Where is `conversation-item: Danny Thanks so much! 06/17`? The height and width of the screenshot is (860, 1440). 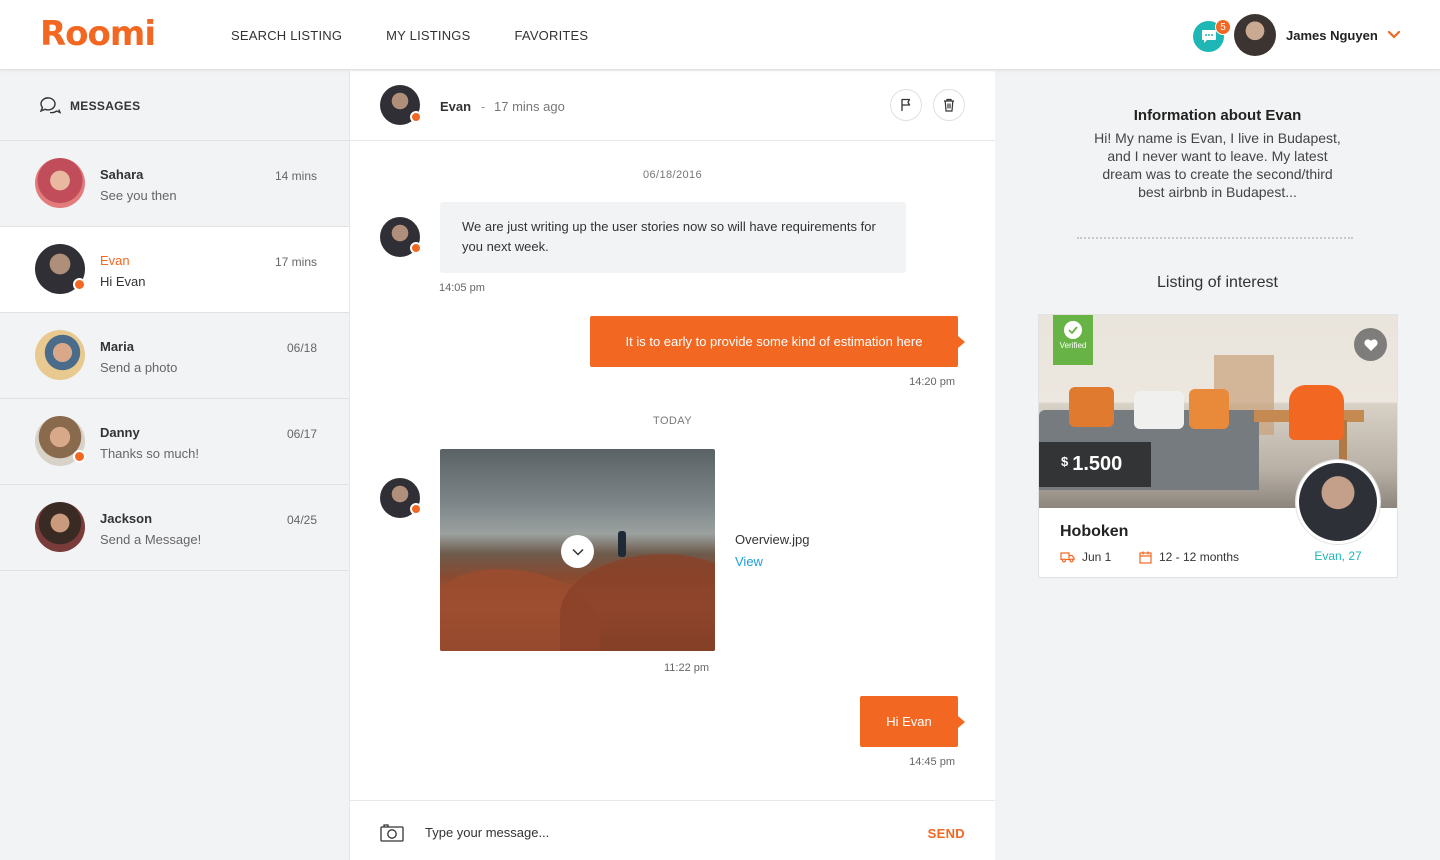
conversation-item: Danny Thanks so much! 06/17 is located at coordinates (174, 442).